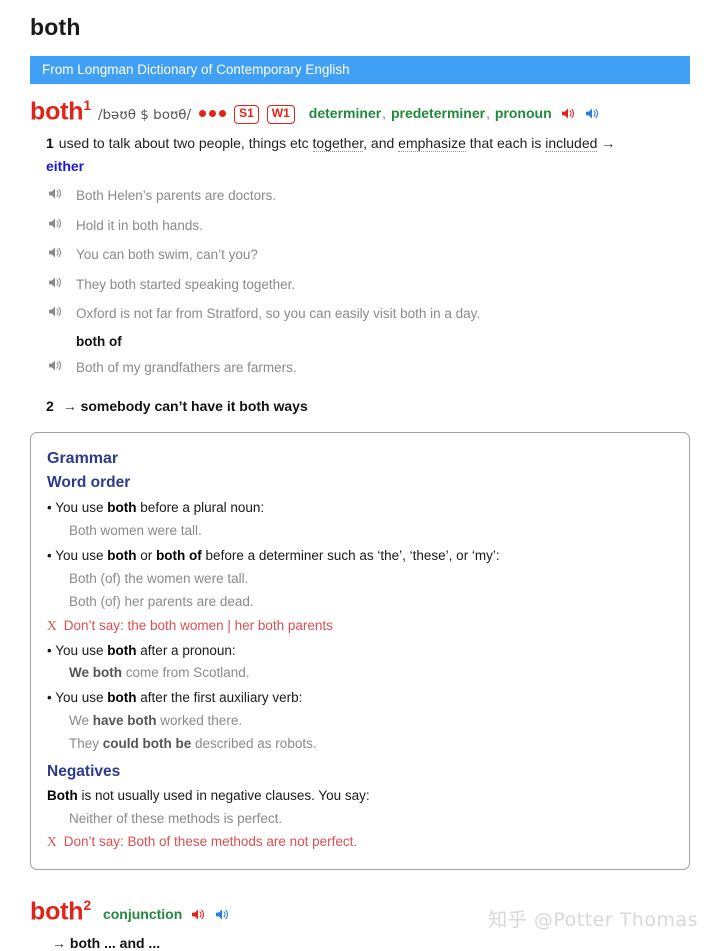 The height and width of the screenshot is (951, 720). I want to click on page-title: both, so click(55, 27).